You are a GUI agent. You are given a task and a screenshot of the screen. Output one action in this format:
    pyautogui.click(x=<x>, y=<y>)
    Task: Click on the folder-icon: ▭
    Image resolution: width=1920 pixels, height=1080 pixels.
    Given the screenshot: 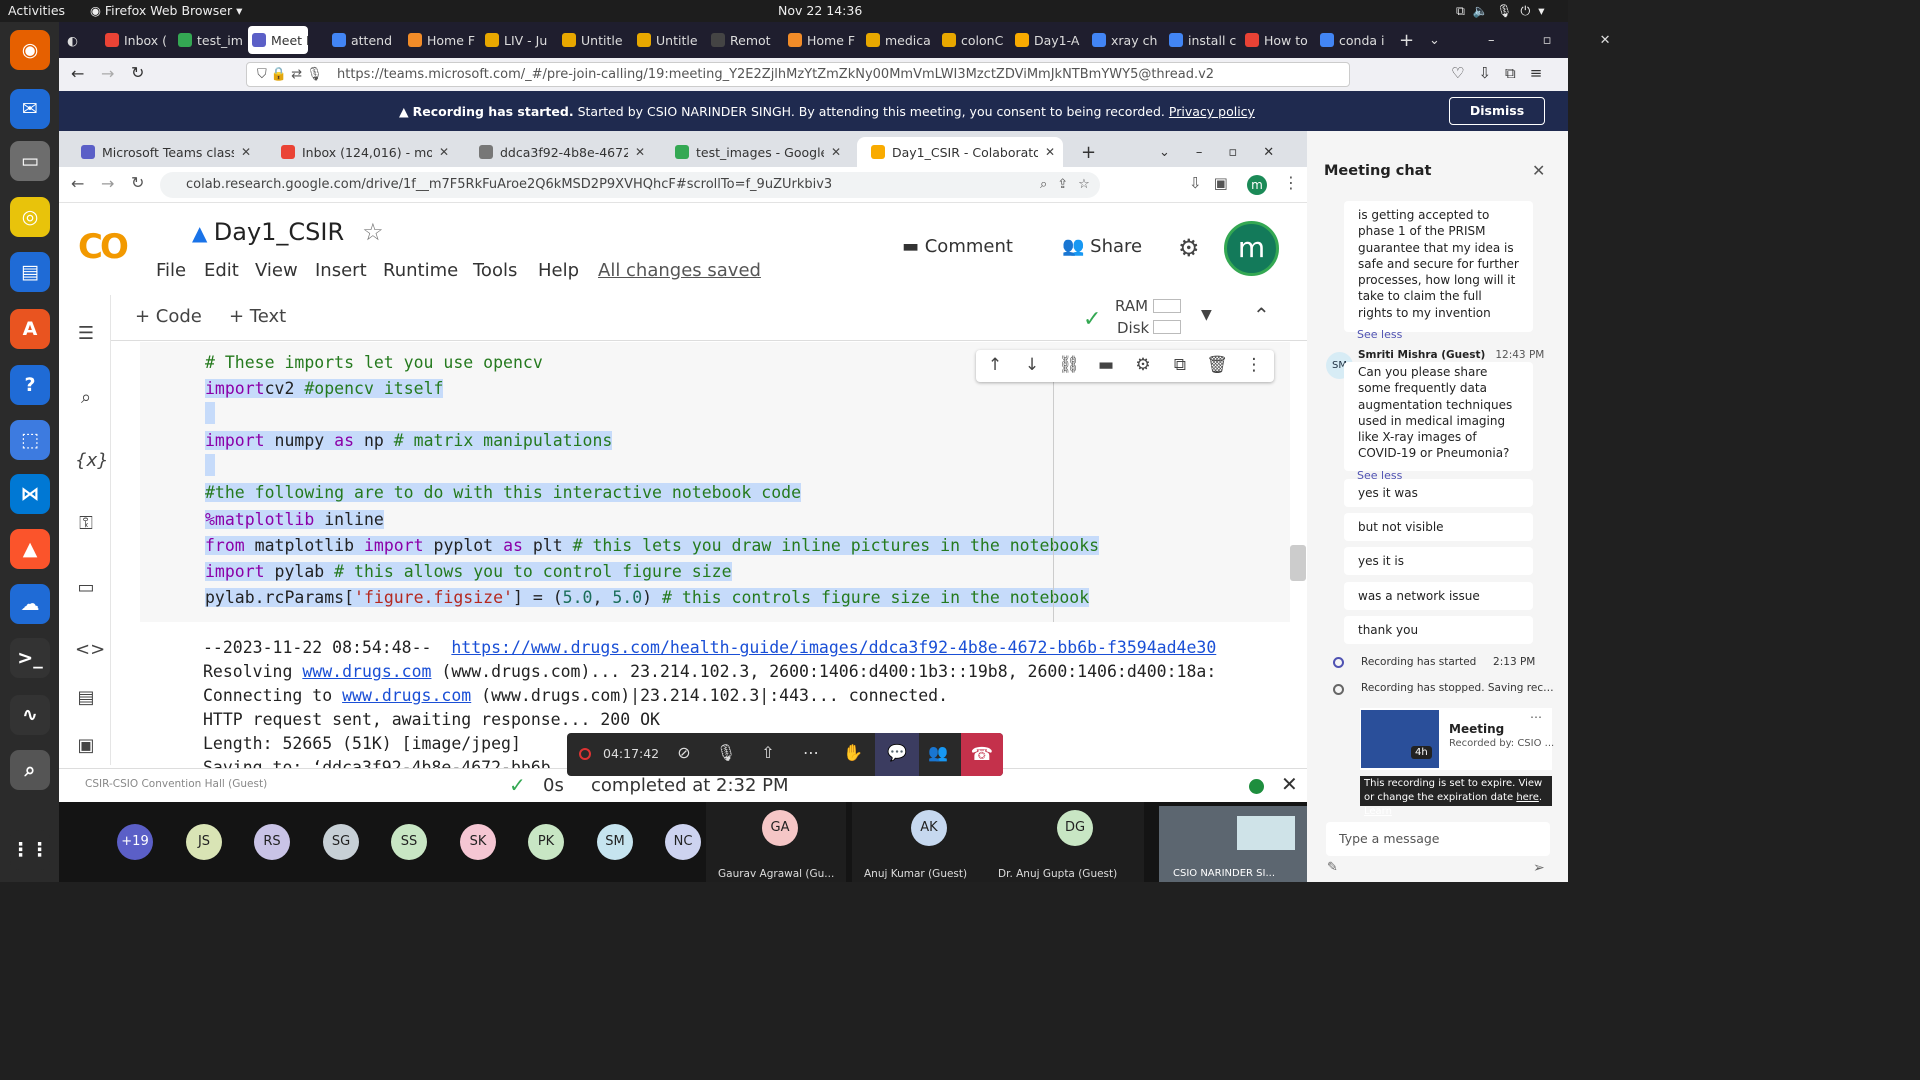 What is the action you would take?
    pyautogui.click(x=86, y=588)
    